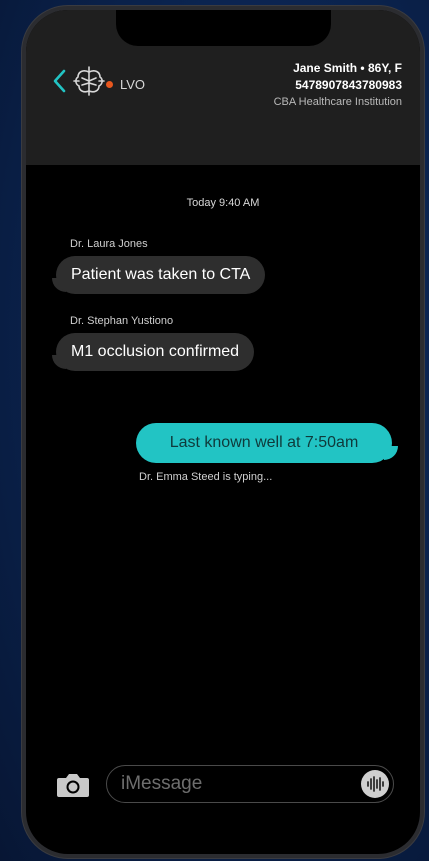  What do you see at coordinates (109, 84) in the screenshot?
I see `status-dot` at bounding box center [109, 84].